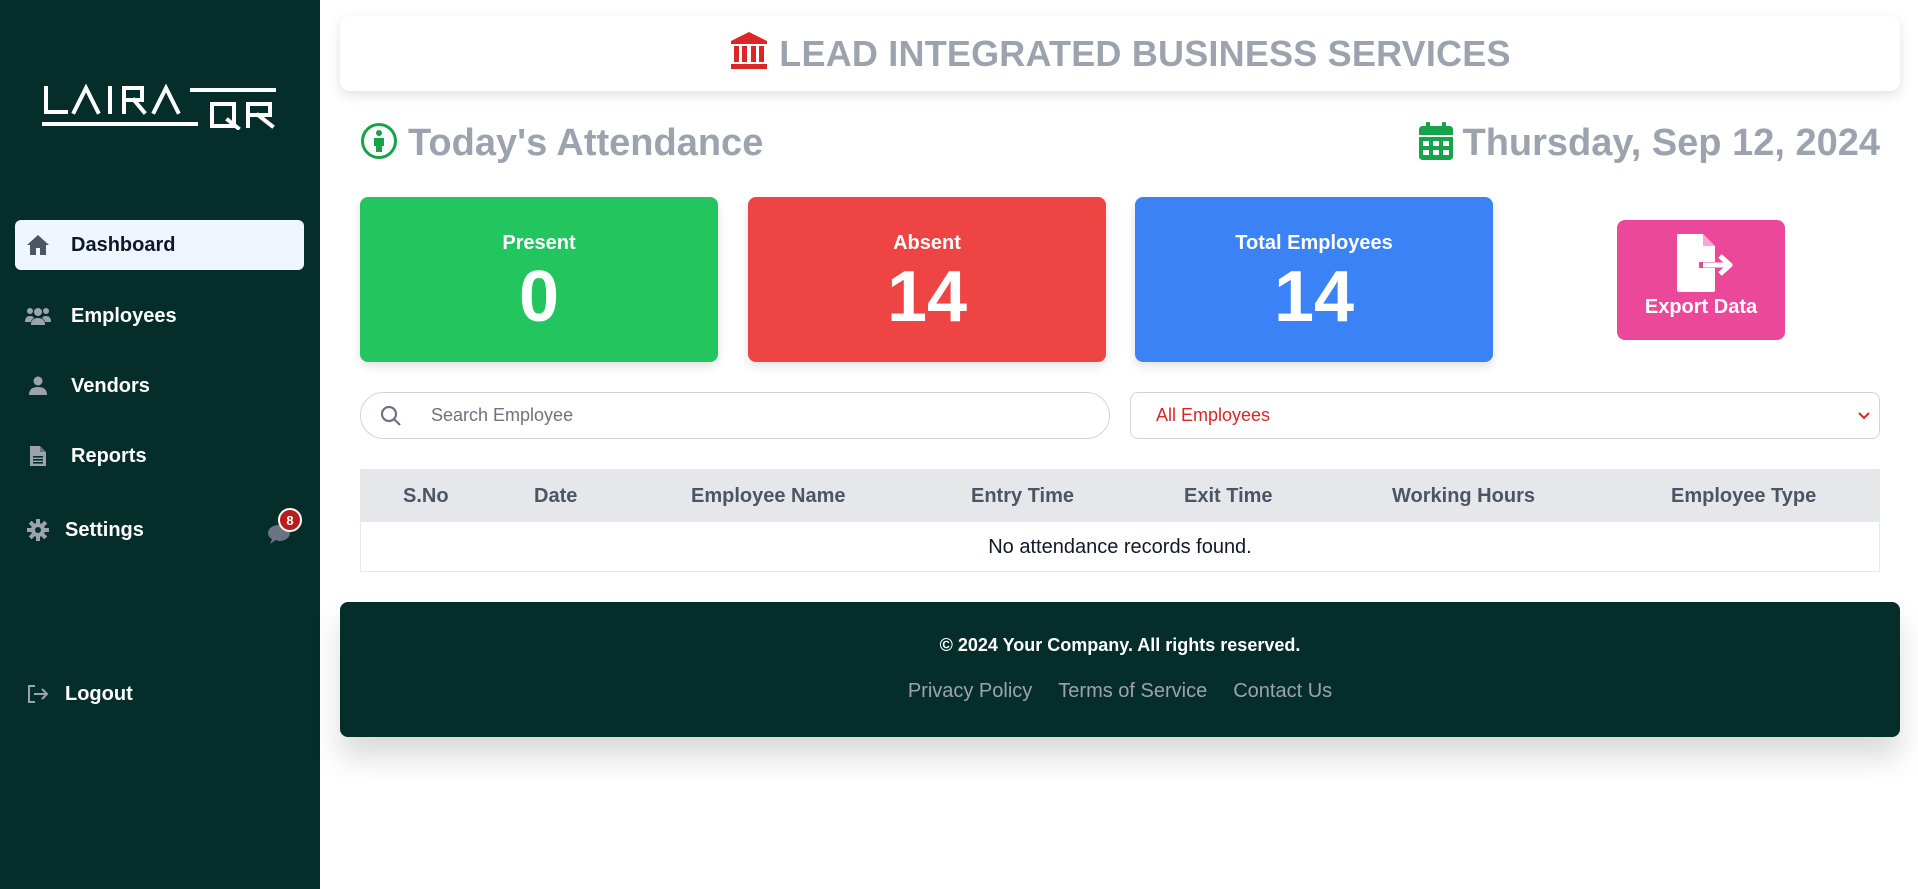 Image resolution: width=1918 pixels, height=889 pixels. Describe the element at coordinates (1213, 415) in the screenshot. I see `filter-selected-value: All Employees` at that location.